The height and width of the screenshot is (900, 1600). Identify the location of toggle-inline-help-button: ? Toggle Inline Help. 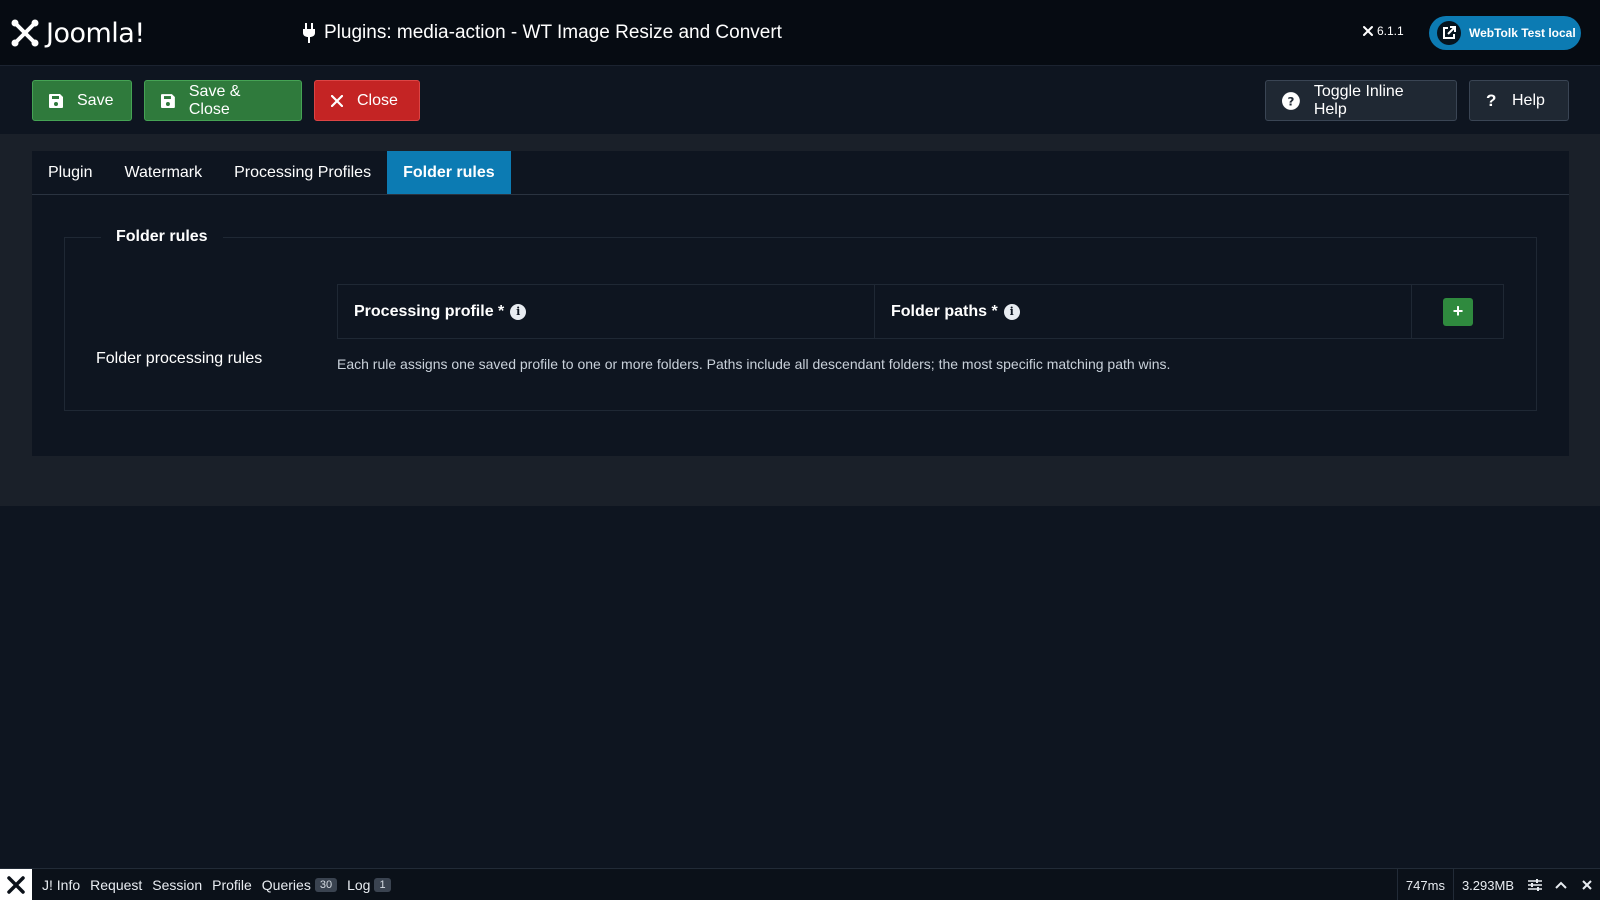
(1361, 100).